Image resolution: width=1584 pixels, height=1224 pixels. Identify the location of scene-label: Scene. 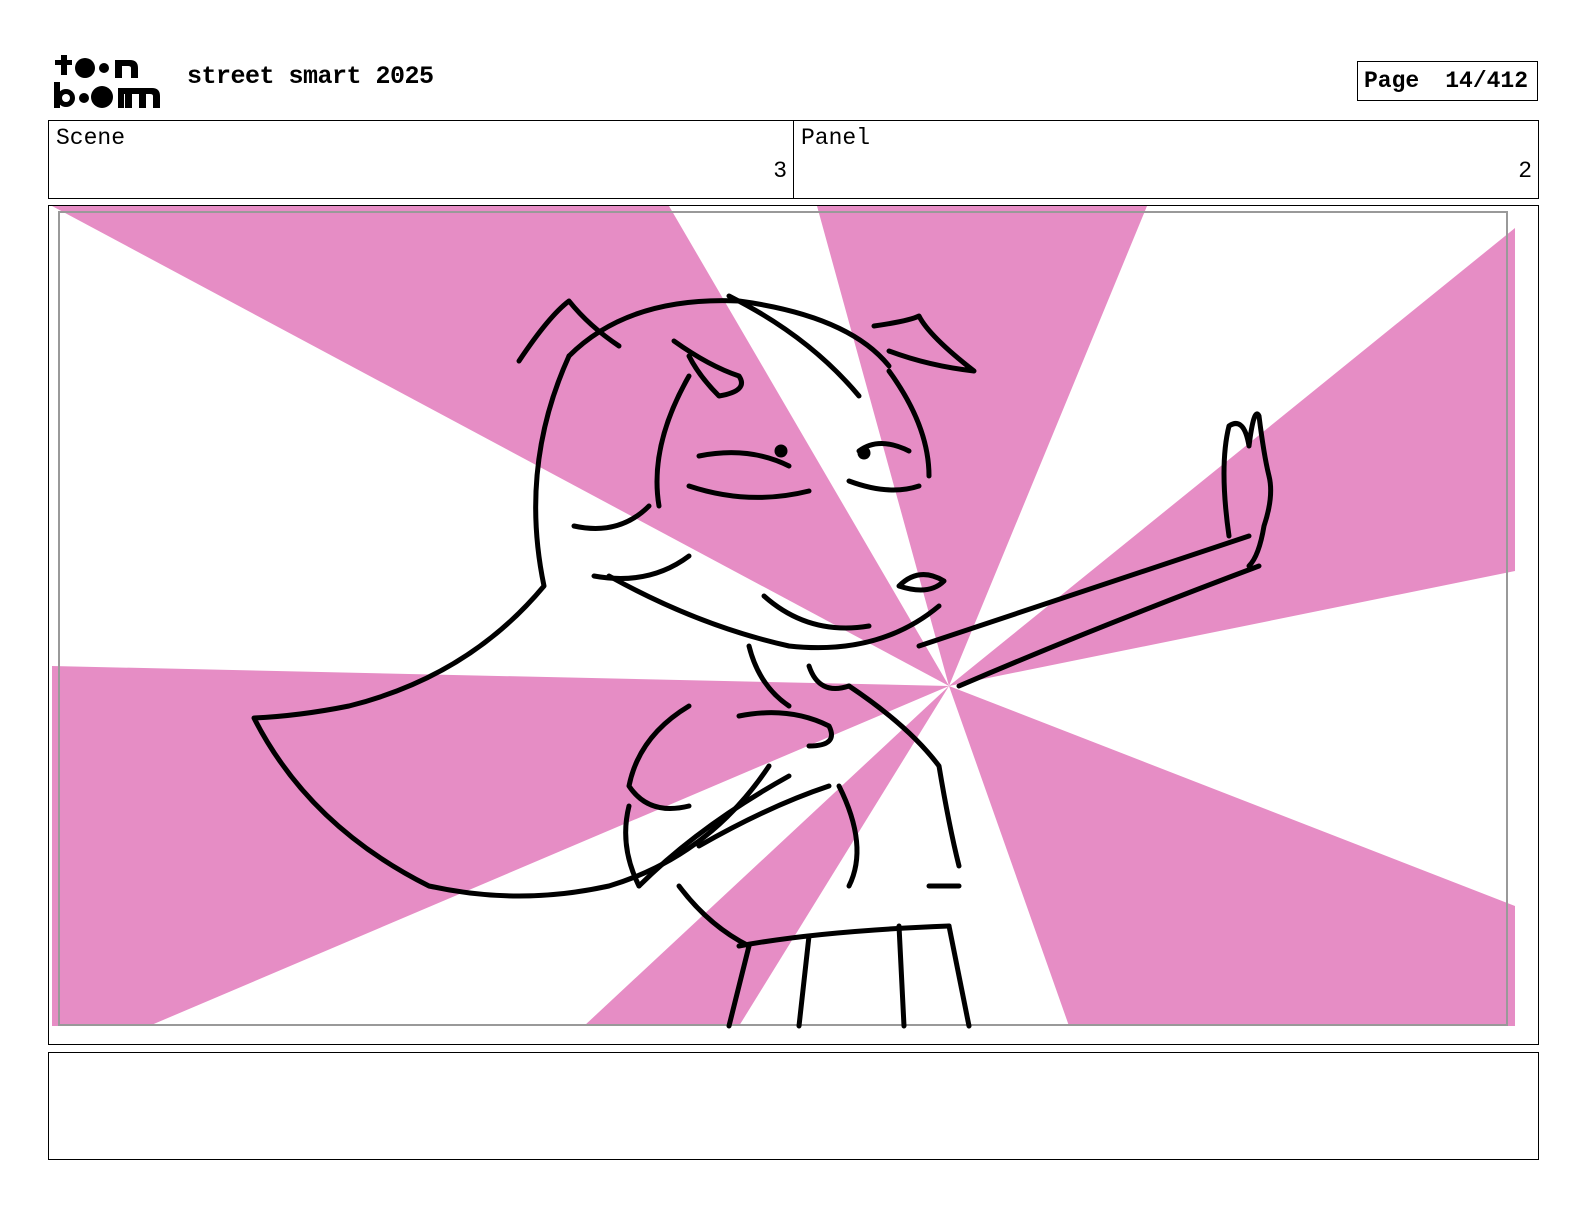
(91, 138).